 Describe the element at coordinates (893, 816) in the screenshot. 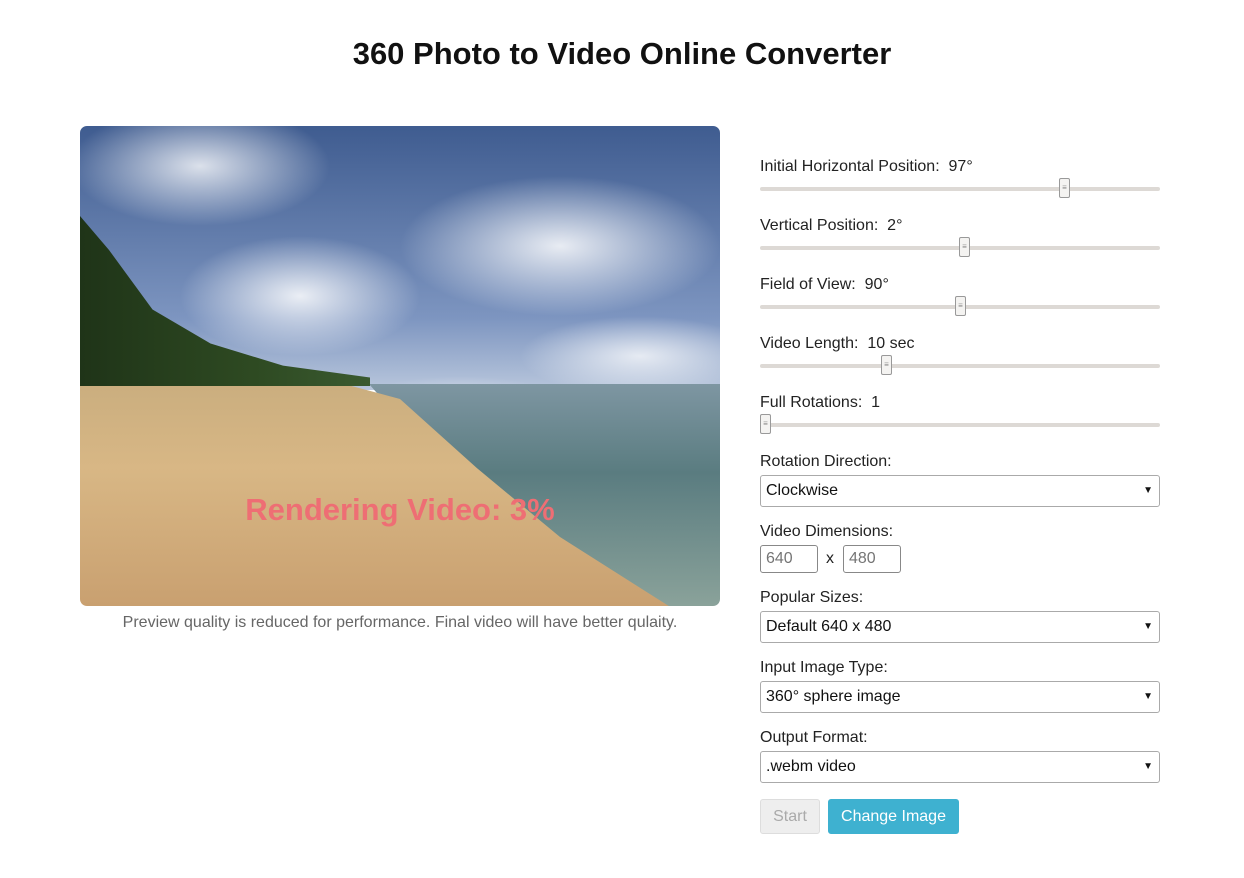

I see `change-image-button: Change Image` at that location.